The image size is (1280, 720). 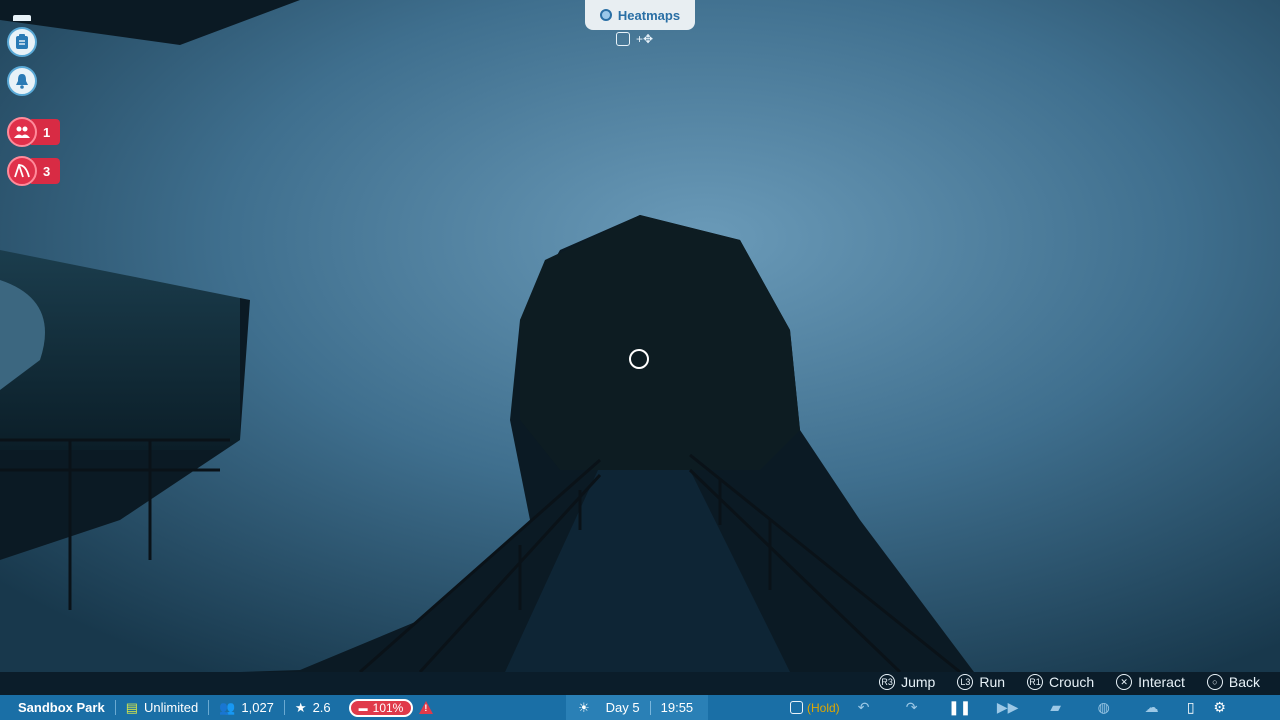 What do you see at coordinates (1244, 682) in the screenshot?
I see `hint-back-label: Back` at bounding box center [1244, 682].